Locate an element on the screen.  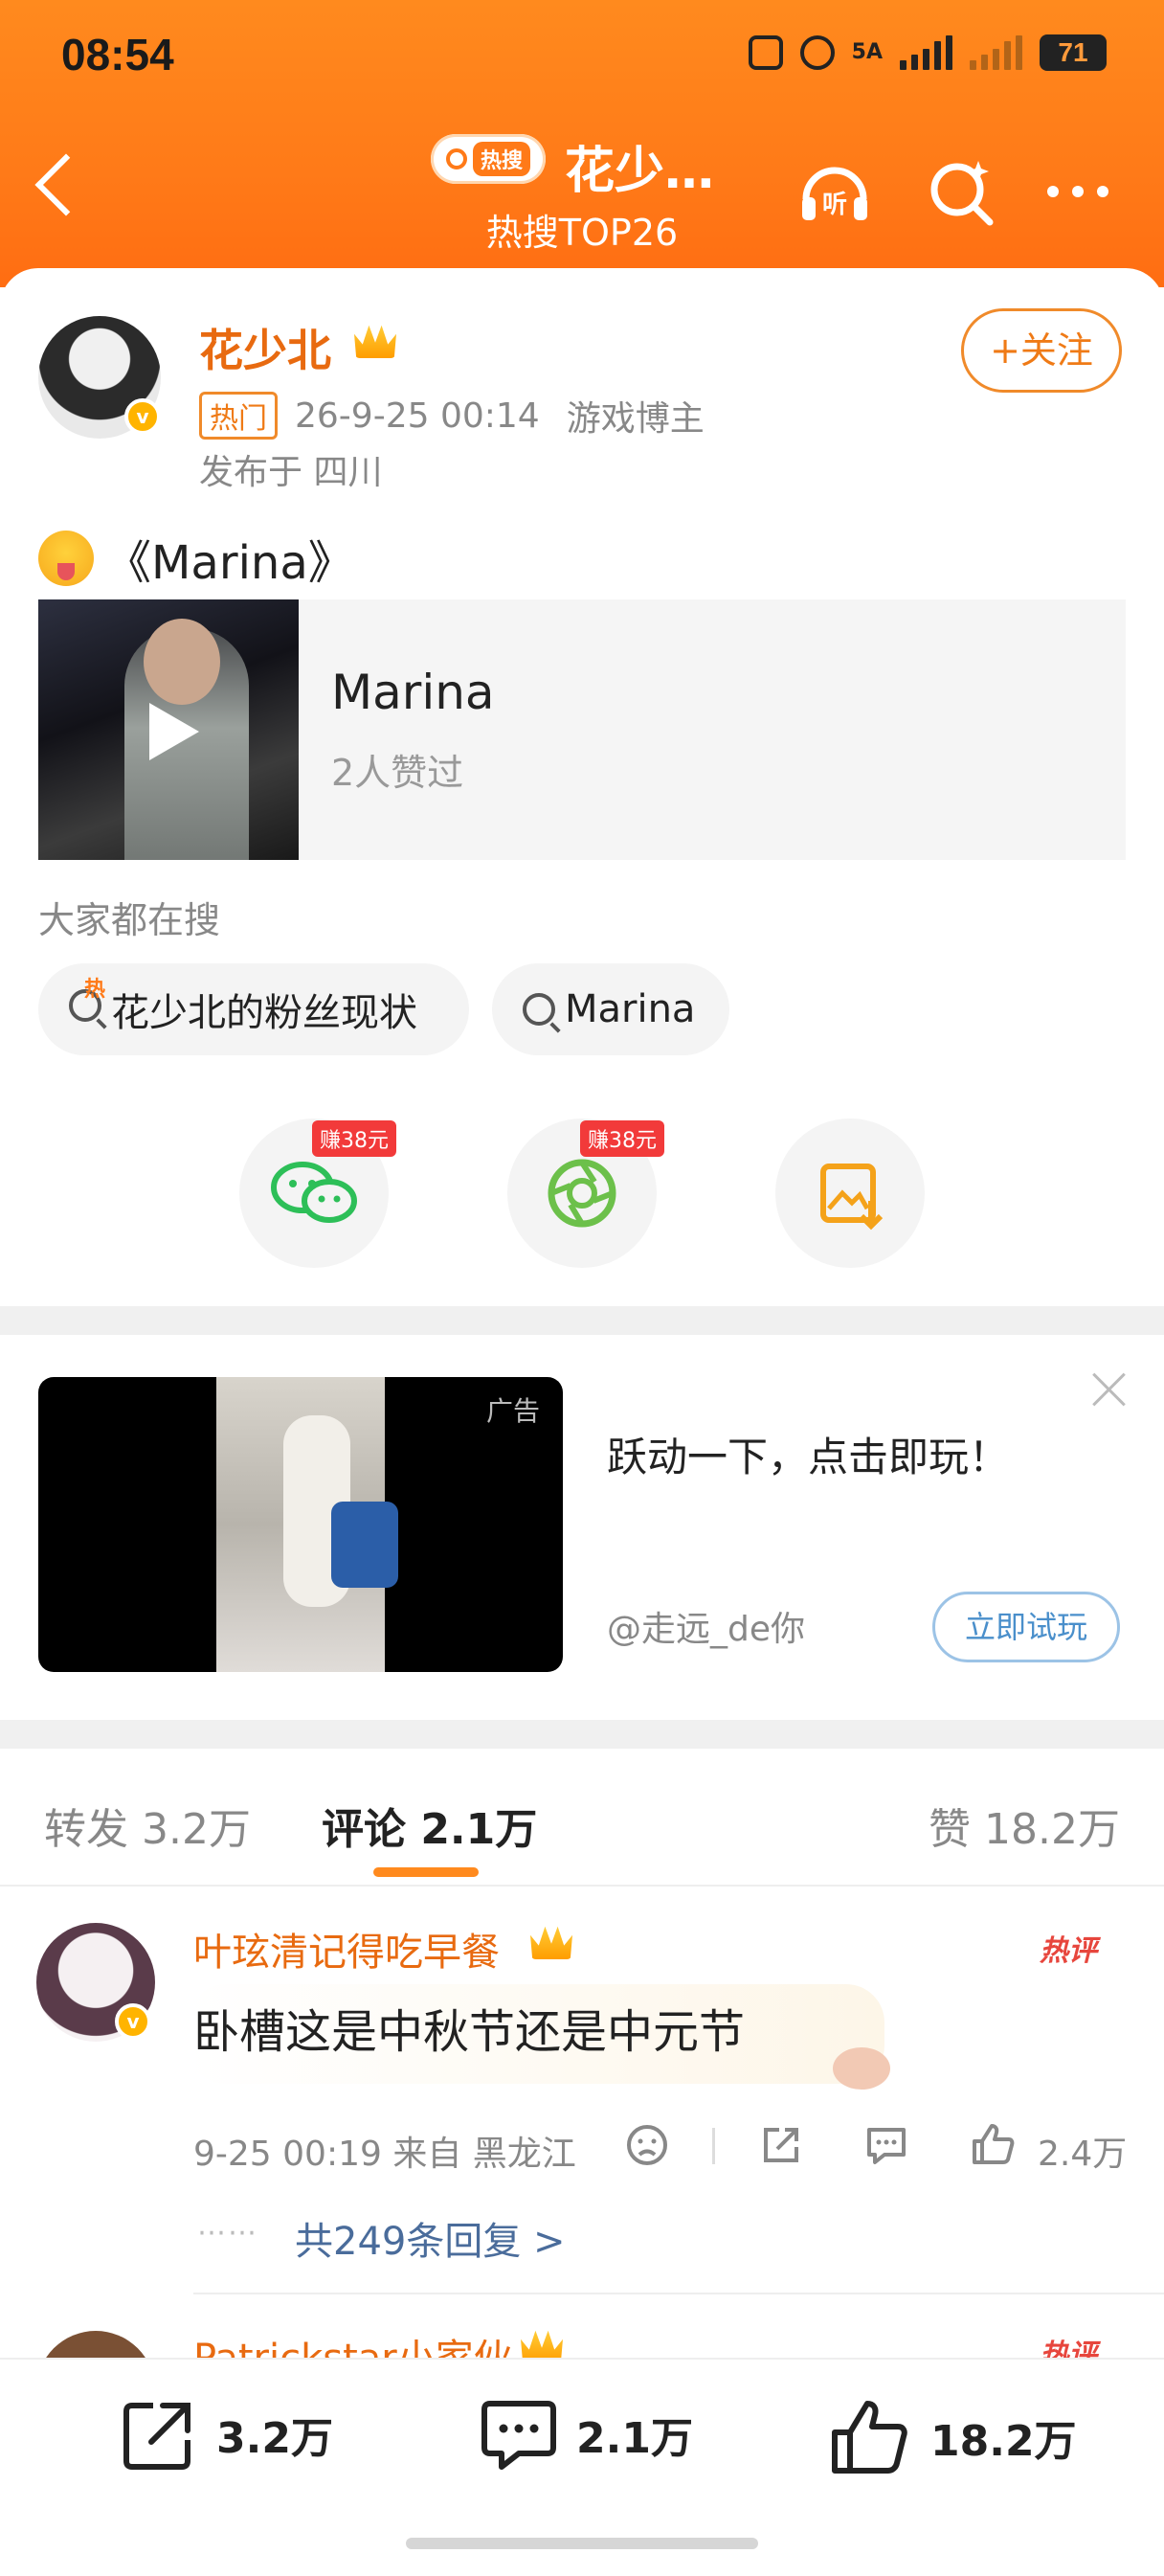
ad-user: @走远_de你 is located at coordinates (706, 1626).